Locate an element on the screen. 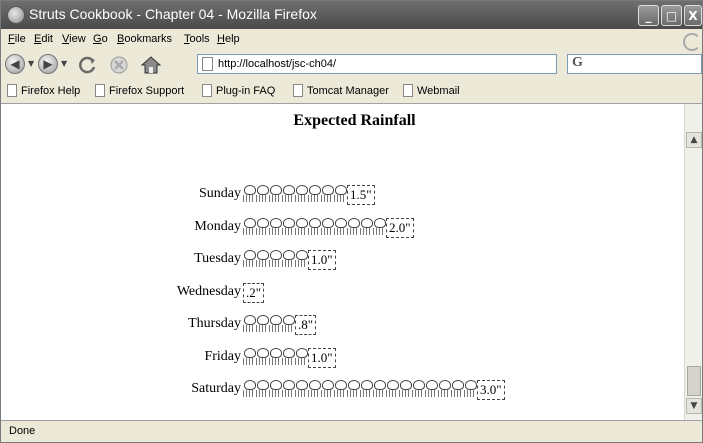 This screenshot has width=703, height=443. minimize-button: _ is located at coordinates (648, 15).